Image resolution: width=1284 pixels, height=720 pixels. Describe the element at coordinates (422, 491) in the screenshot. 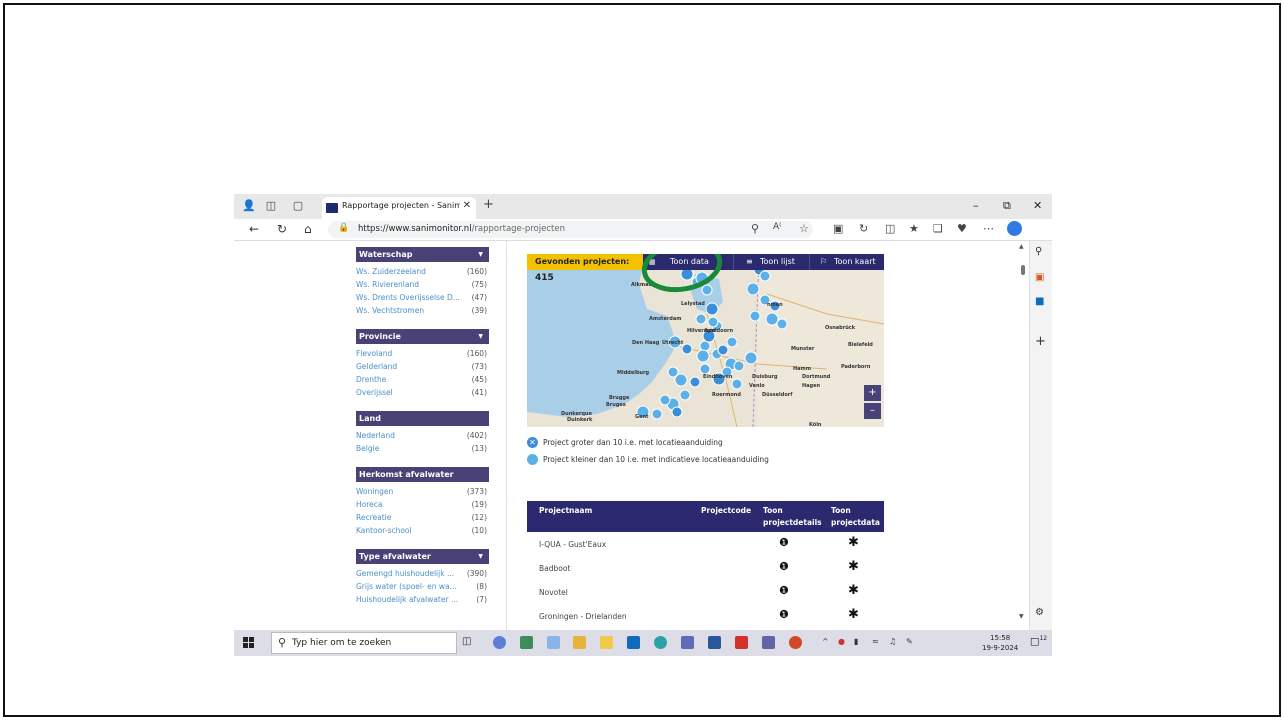

I see `filter-item: Woningen (373)` at that location.